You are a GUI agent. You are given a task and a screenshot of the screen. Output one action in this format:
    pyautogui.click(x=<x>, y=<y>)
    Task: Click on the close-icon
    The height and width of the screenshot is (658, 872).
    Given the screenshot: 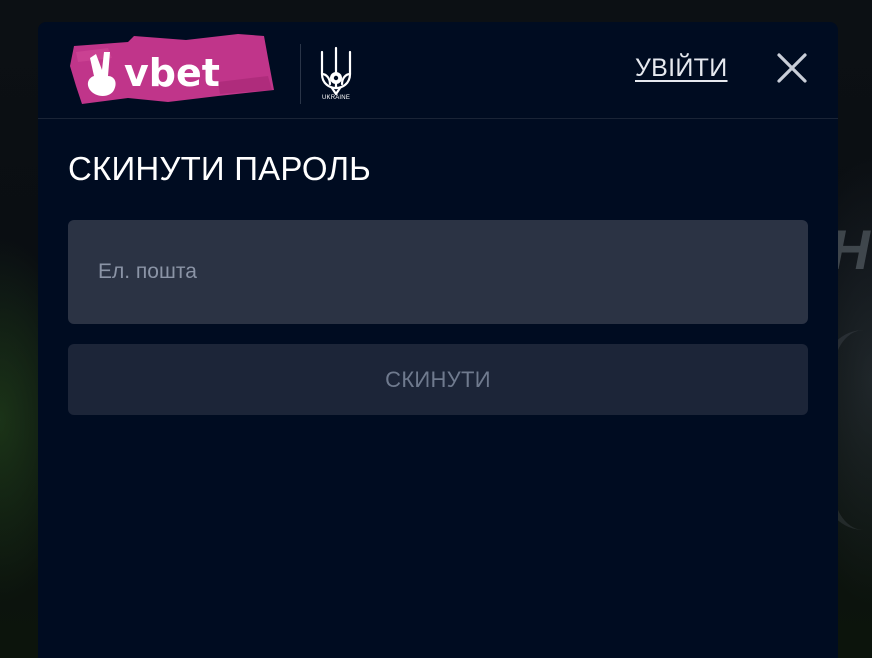 What is the action you would take?
    pyautogui.click(x=792, y=68)
    